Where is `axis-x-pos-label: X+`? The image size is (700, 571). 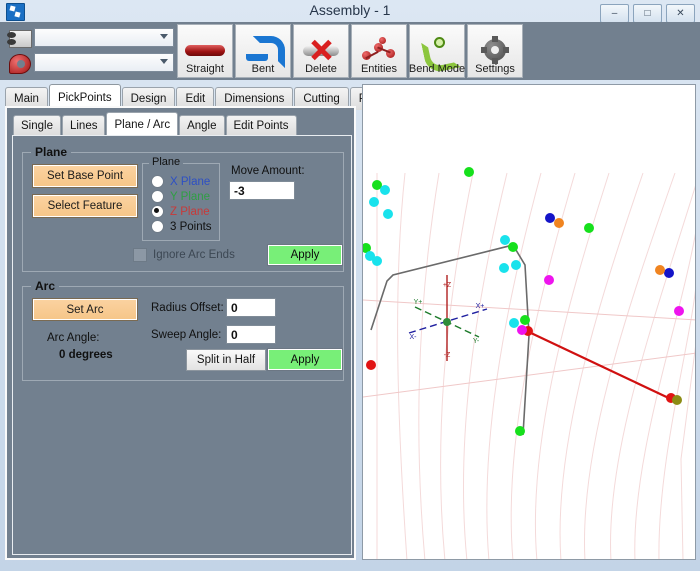
axis-x-pos-label: X+ is located at coordinates (480, 306).